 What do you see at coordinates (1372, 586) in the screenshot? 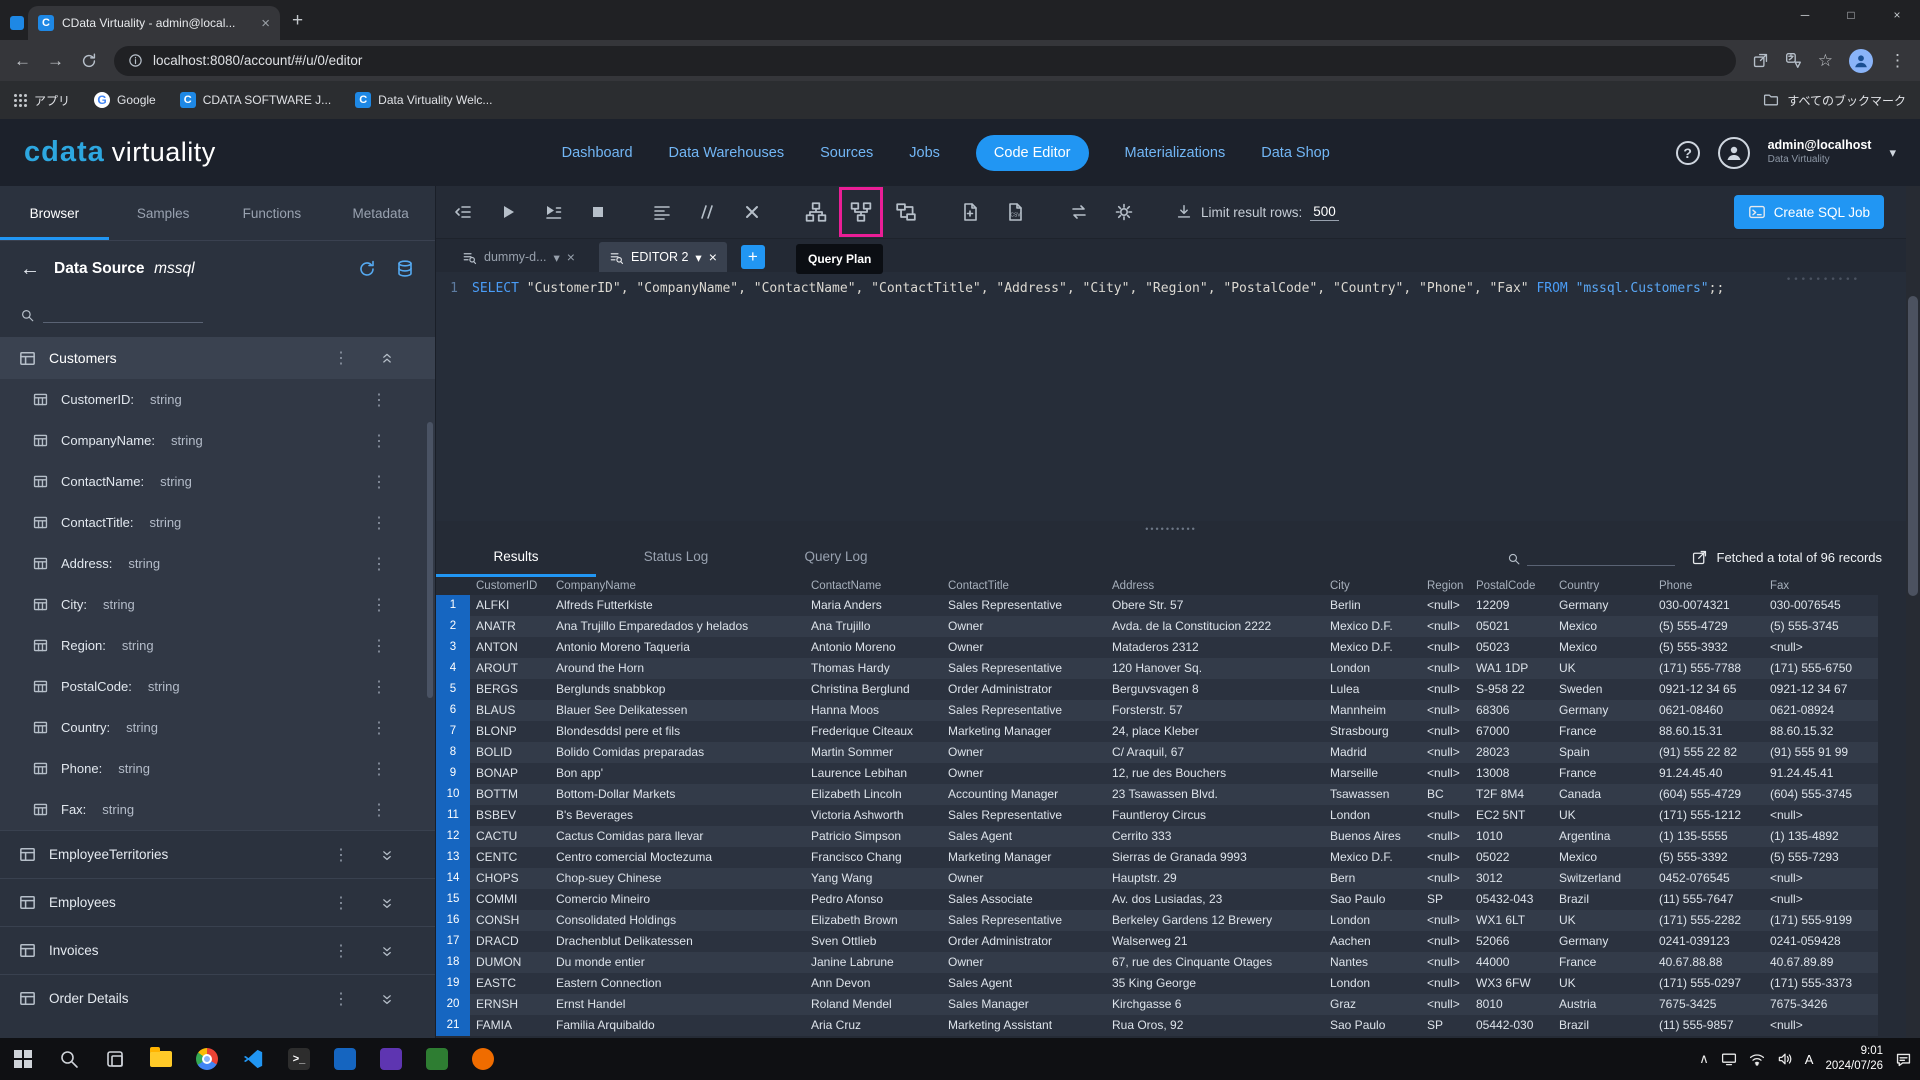
I see `column-header: City` at bounding box center [1372, 586].